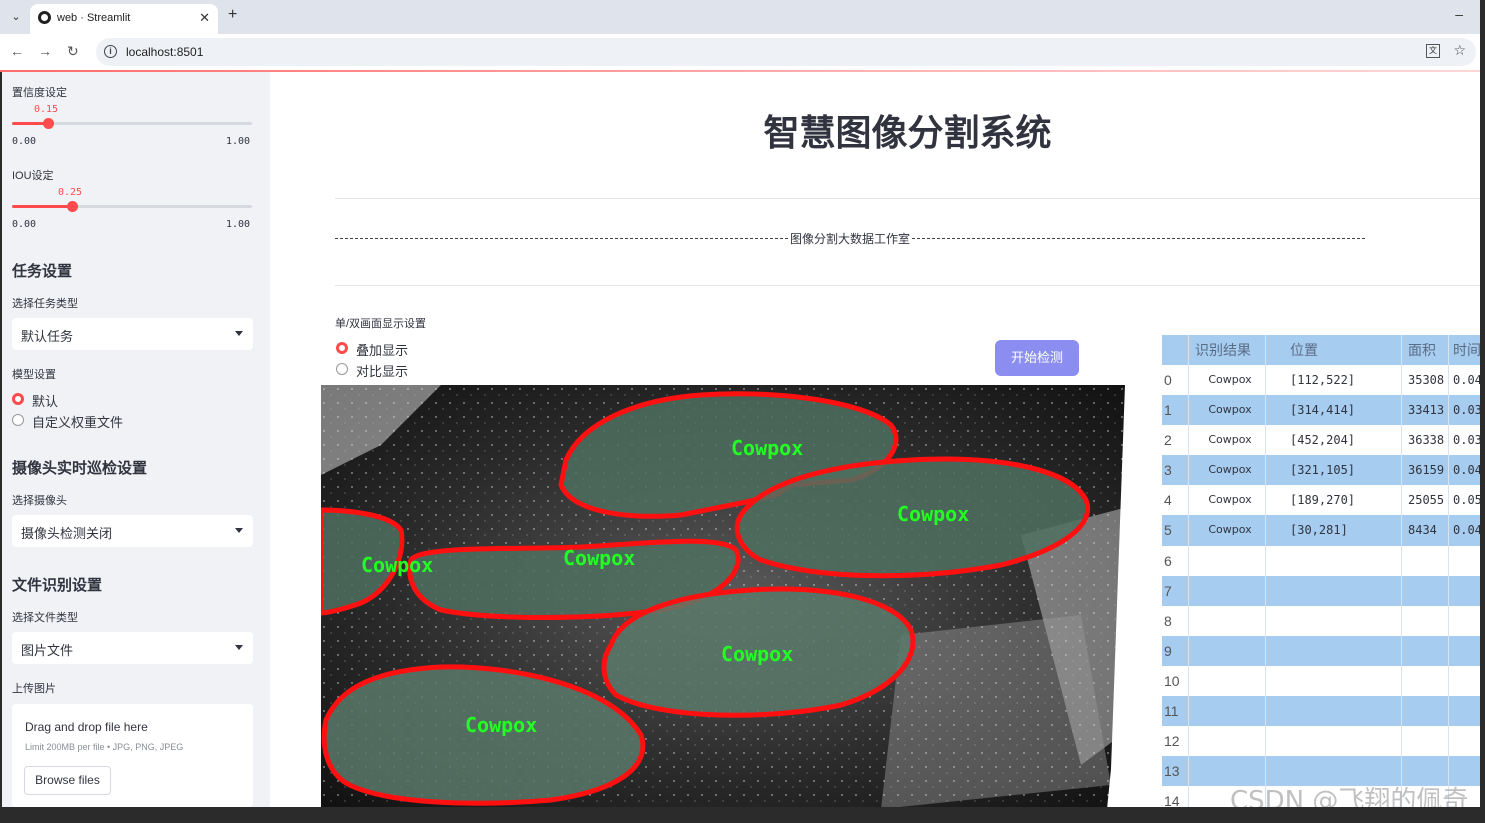  Describe the element at coordinates (1424, 350) in the screenshot. I see `header-area: 面积` at that location.